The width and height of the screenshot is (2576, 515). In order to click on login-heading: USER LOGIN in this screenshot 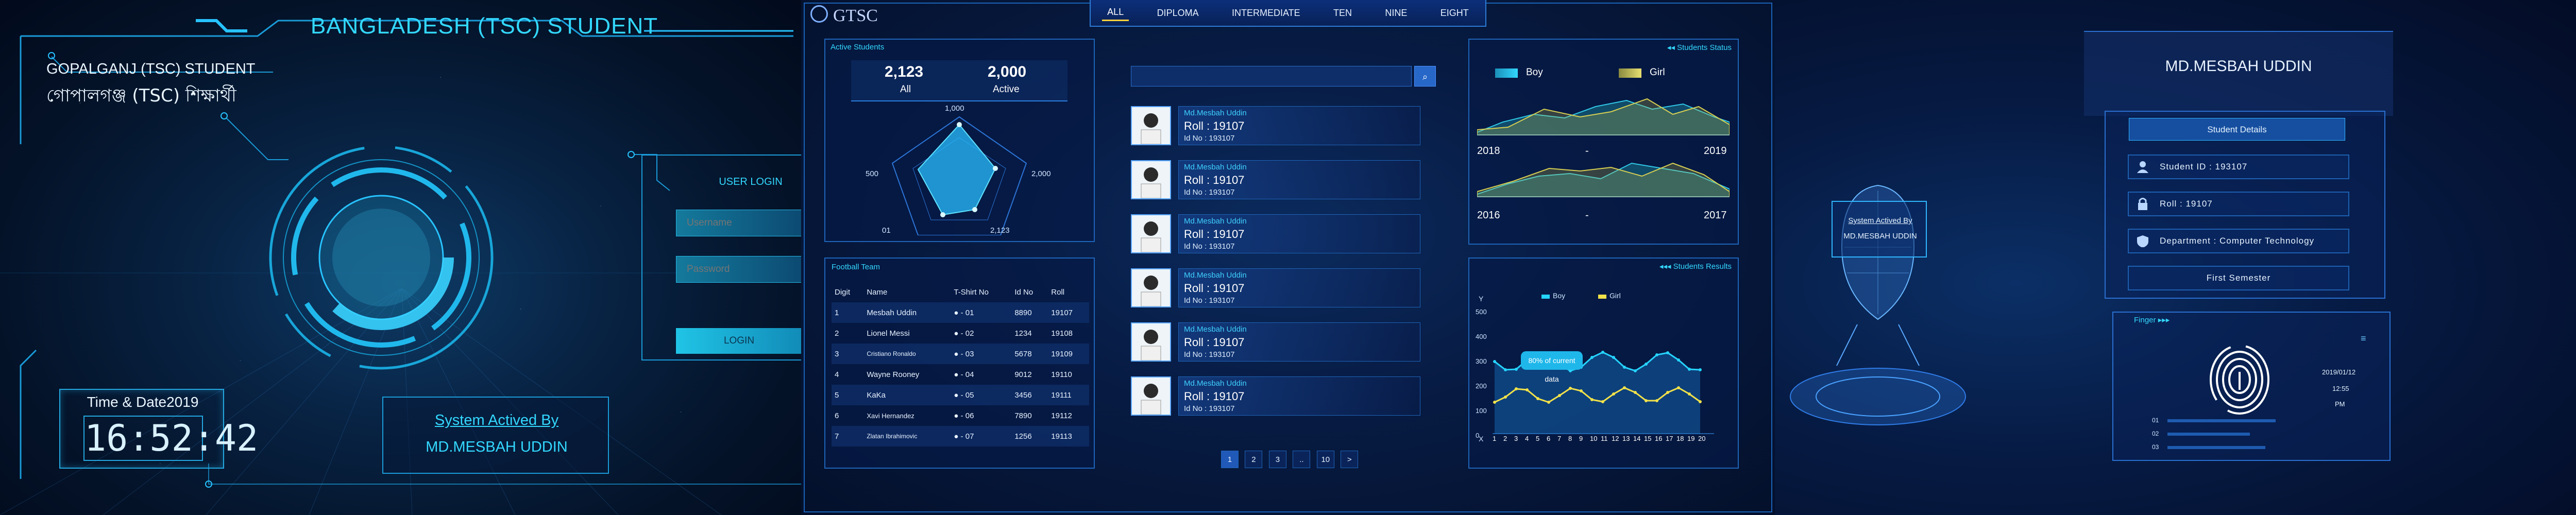, I will do `click(751, 181)`.